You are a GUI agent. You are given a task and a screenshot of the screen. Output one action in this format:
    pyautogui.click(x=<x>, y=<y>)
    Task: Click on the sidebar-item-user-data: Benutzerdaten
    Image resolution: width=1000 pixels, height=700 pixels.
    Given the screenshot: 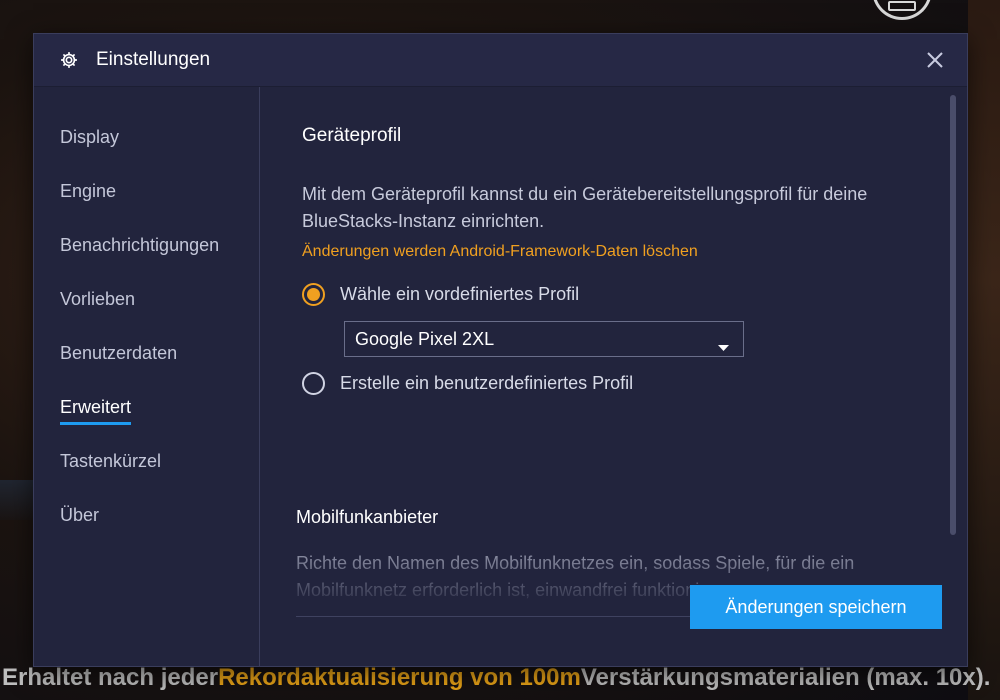 What is the action you would take?
    pyautogui.click(x=146, y=370)
    